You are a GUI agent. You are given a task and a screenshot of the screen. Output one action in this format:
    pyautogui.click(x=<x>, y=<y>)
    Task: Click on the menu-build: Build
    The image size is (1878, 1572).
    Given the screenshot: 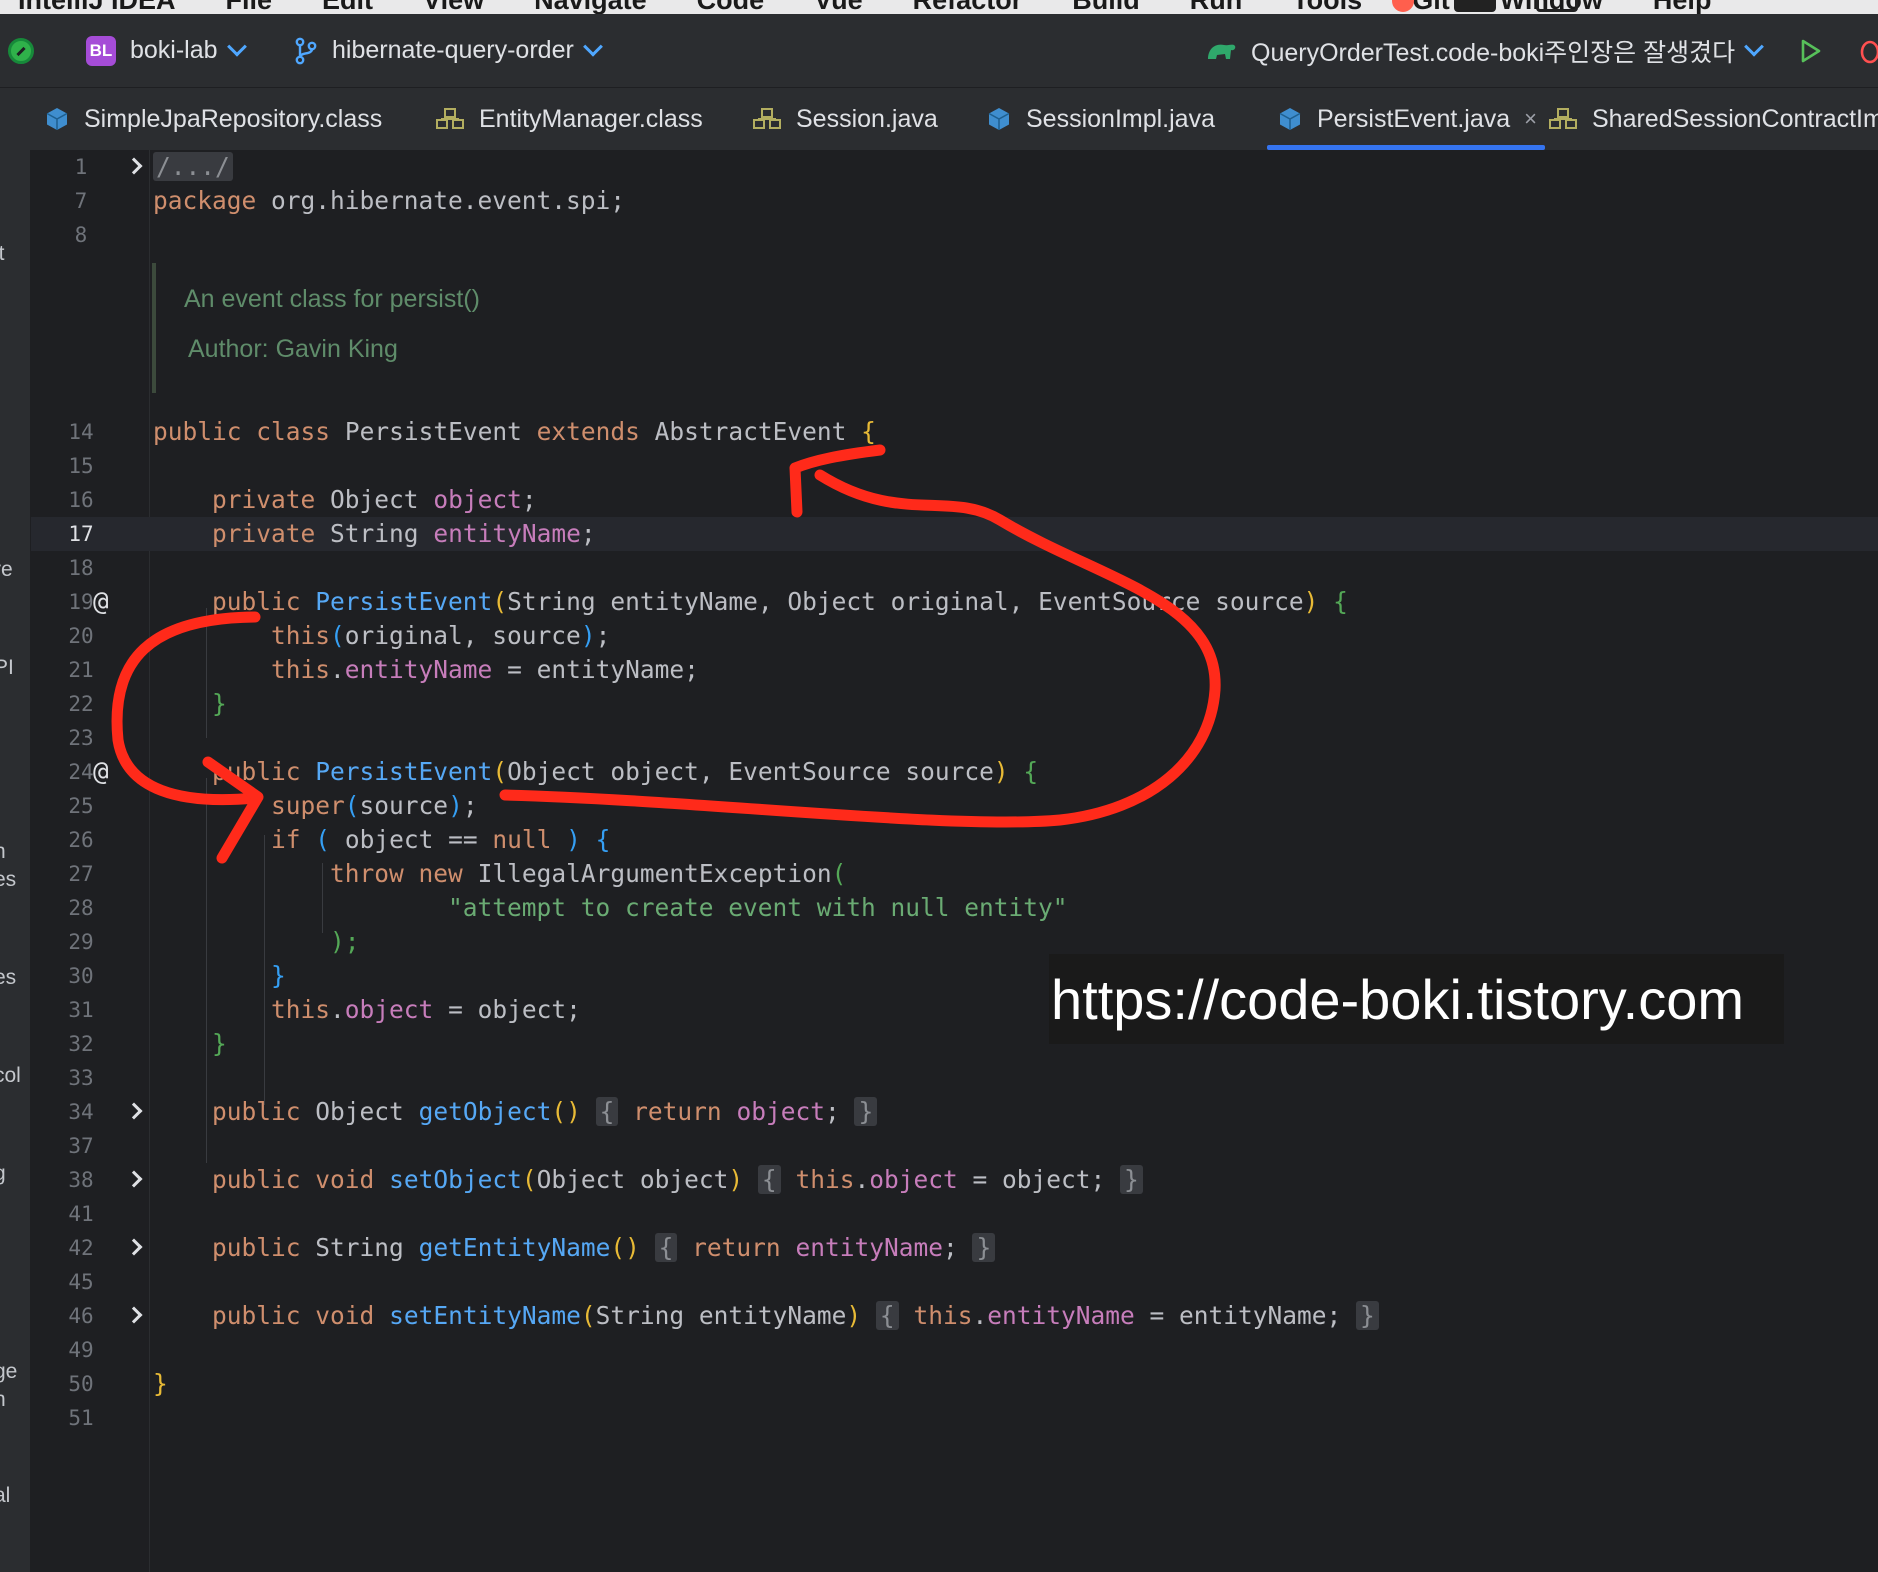 What is the action you would take?
    pyautogui.click(x=1106, y=7)
    